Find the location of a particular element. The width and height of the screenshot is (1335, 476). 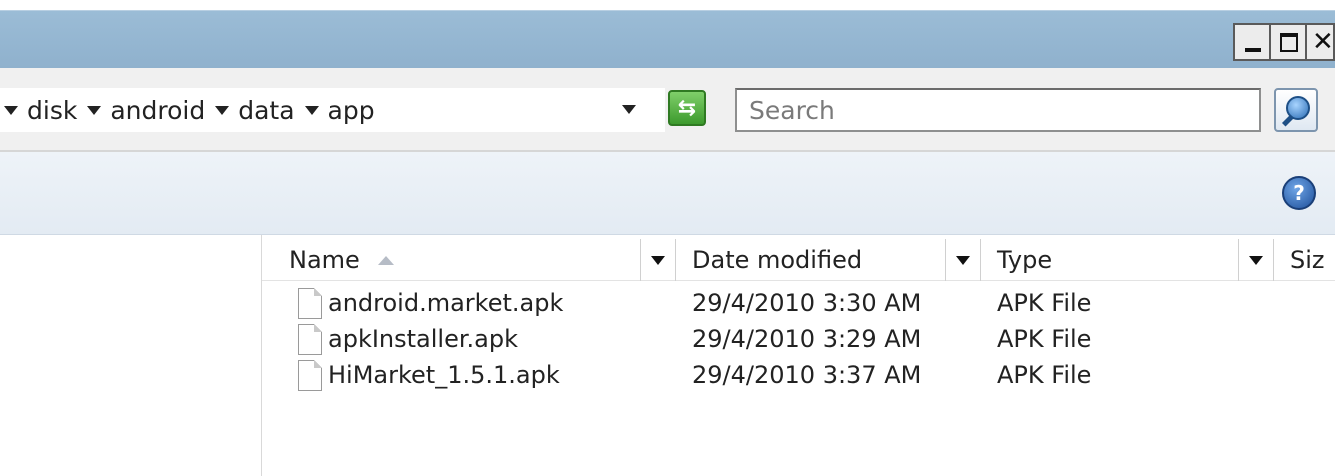

help-icon: ? is located at coordinates (1299, 193).